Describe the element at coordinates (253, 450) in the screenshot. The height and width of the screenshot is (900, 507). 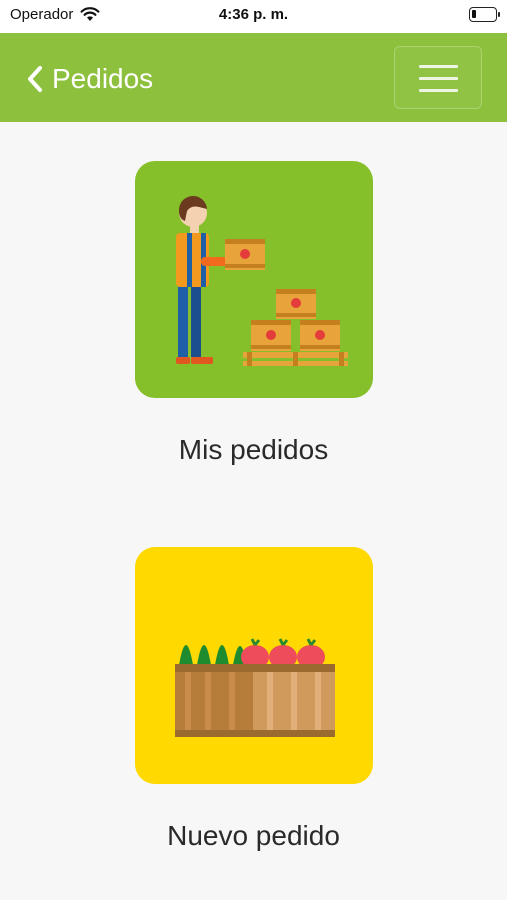
I see `mis-pedidos-label: Mis pedidos` at that location.